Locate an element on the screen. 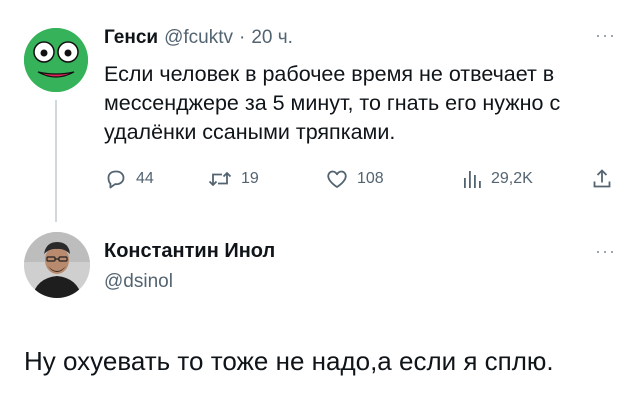  repost-count: 19 is located at coordinates (250, 178).